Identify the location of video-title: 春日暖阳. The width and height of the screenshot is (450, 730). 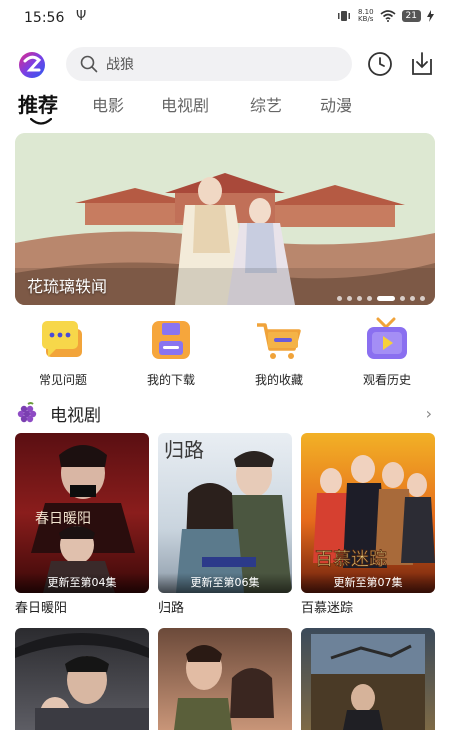
(41, 608).